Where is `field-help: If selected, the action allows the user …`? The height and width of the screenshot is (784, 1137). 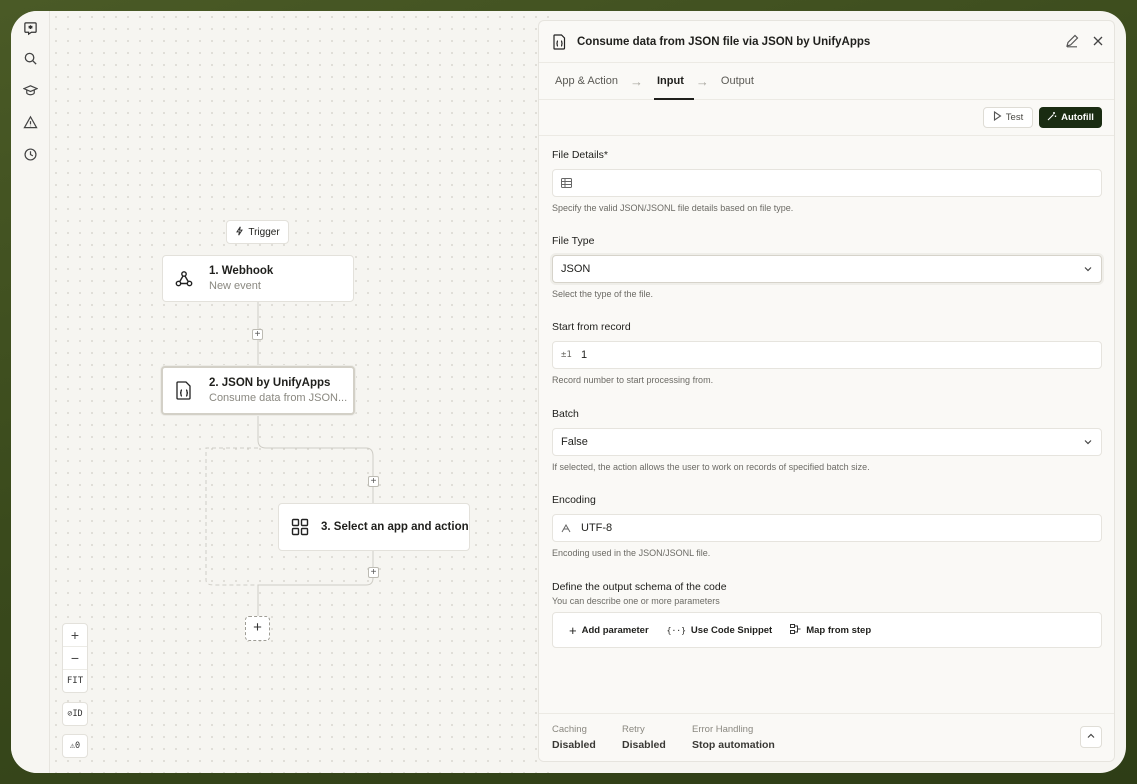 field-help: If selected, the action allows the user … is located at coordinates (711, 467).